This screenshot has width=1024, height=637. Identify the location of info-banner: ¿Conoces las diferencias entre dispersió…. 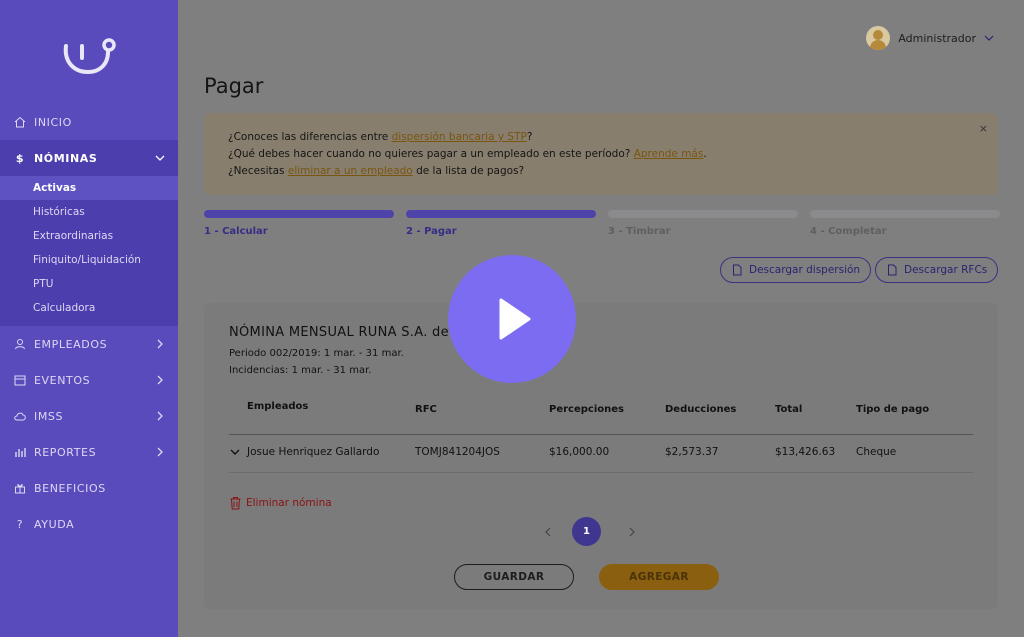
(601, 154).